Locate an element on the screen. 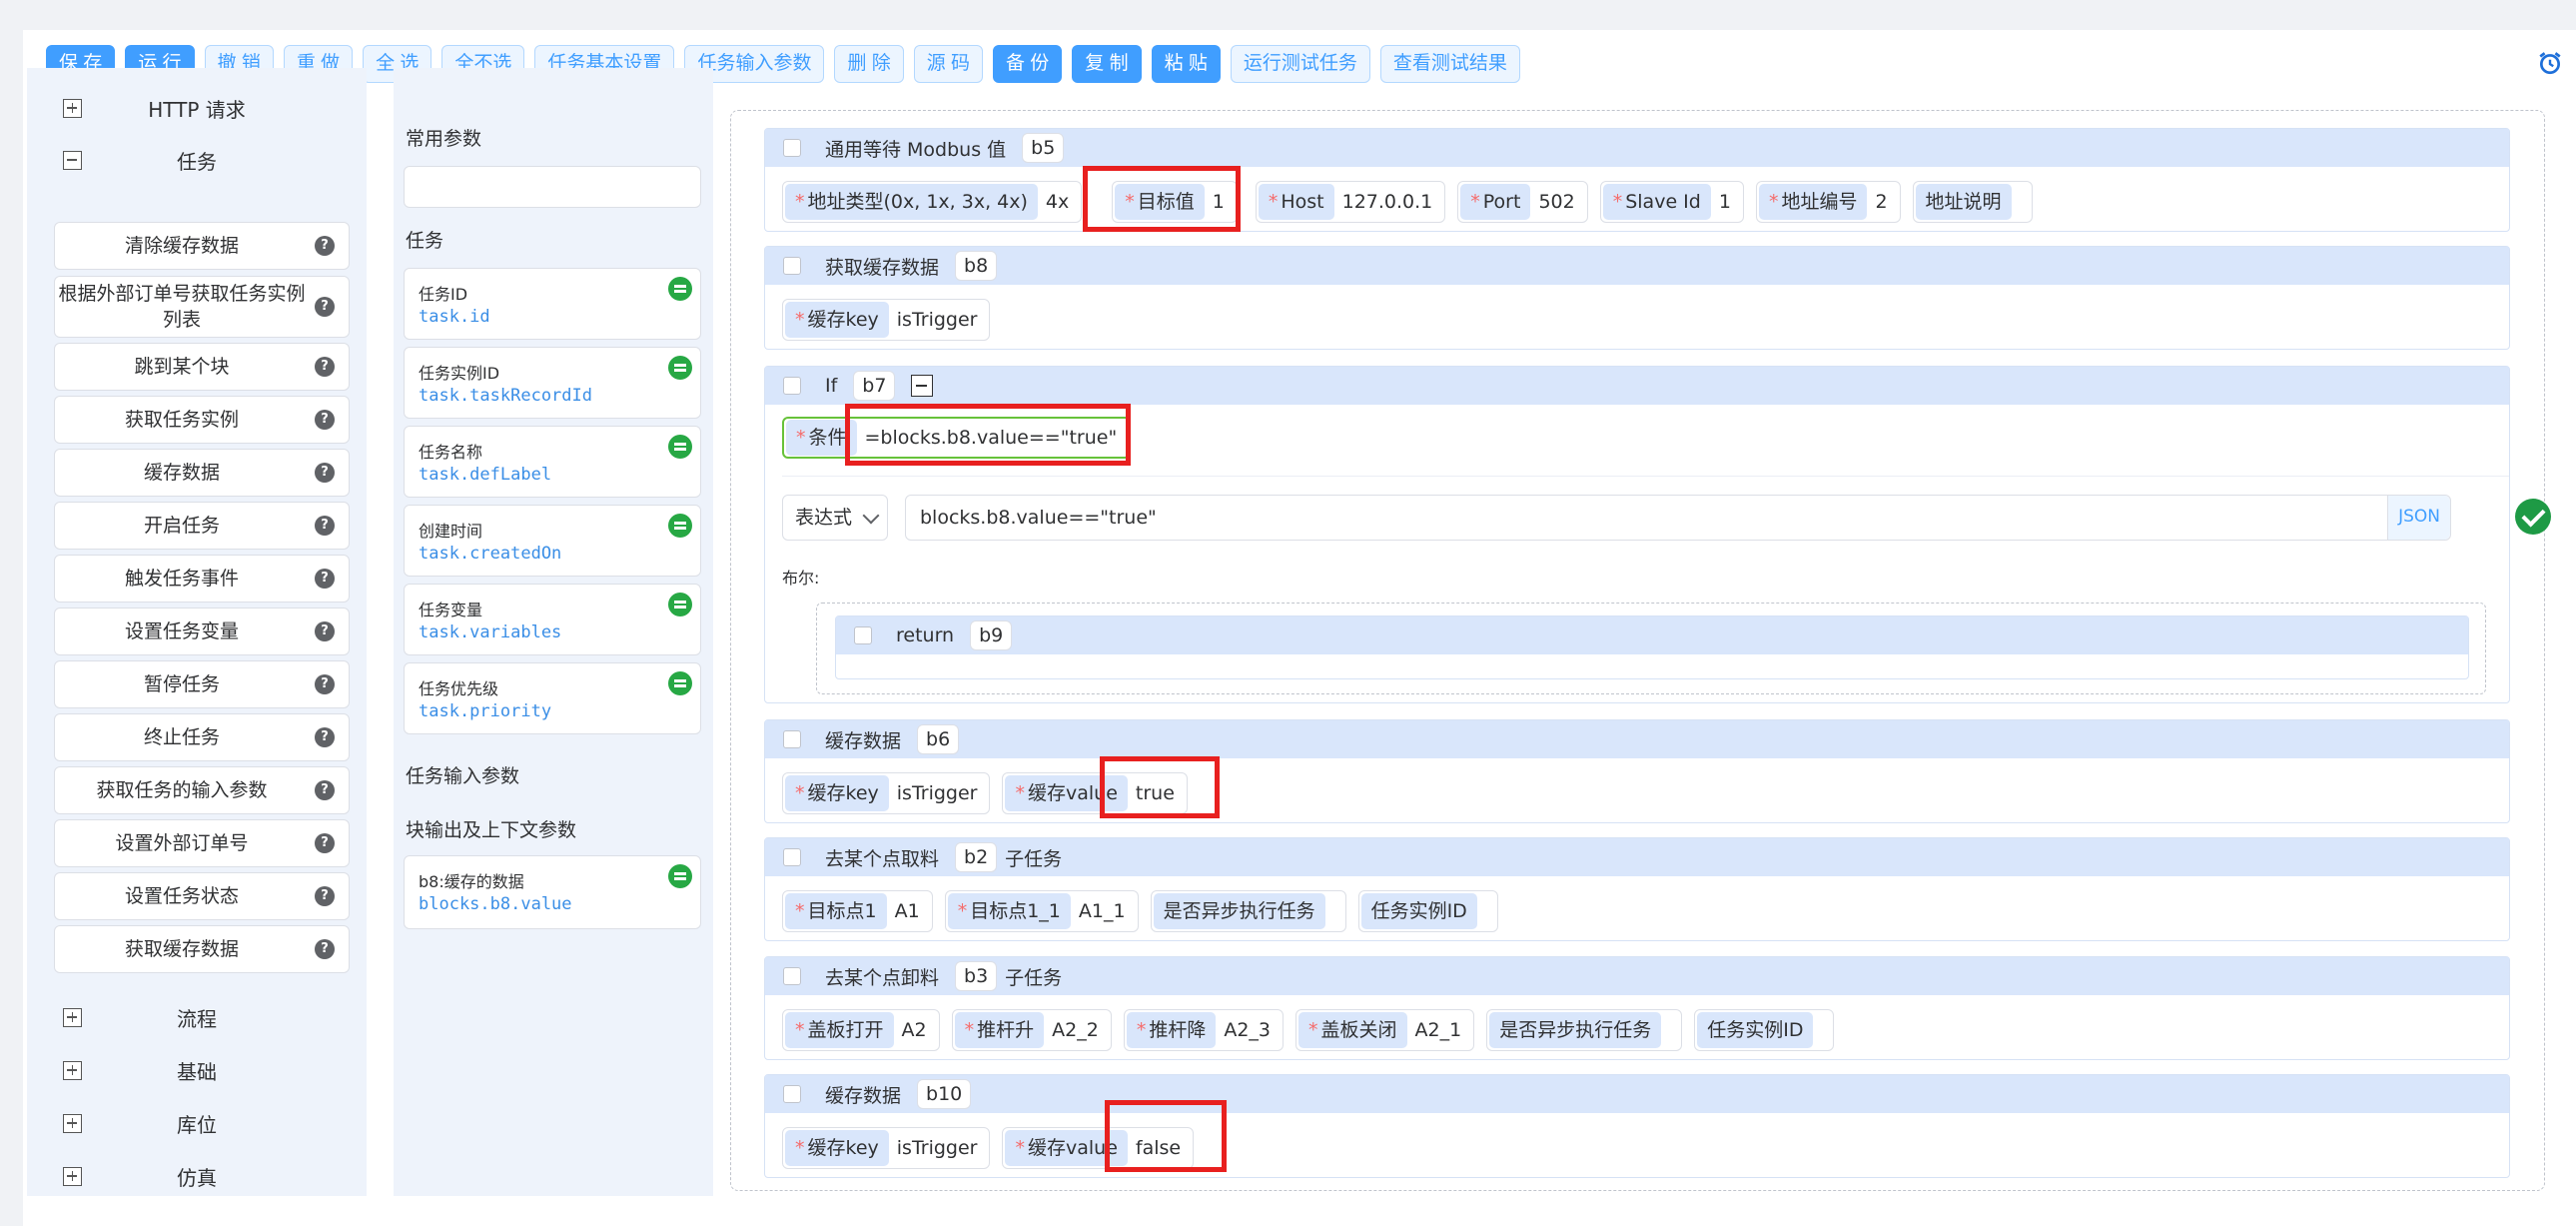  nav-group-basic: 基础 is located at coordinates (197, 1070).